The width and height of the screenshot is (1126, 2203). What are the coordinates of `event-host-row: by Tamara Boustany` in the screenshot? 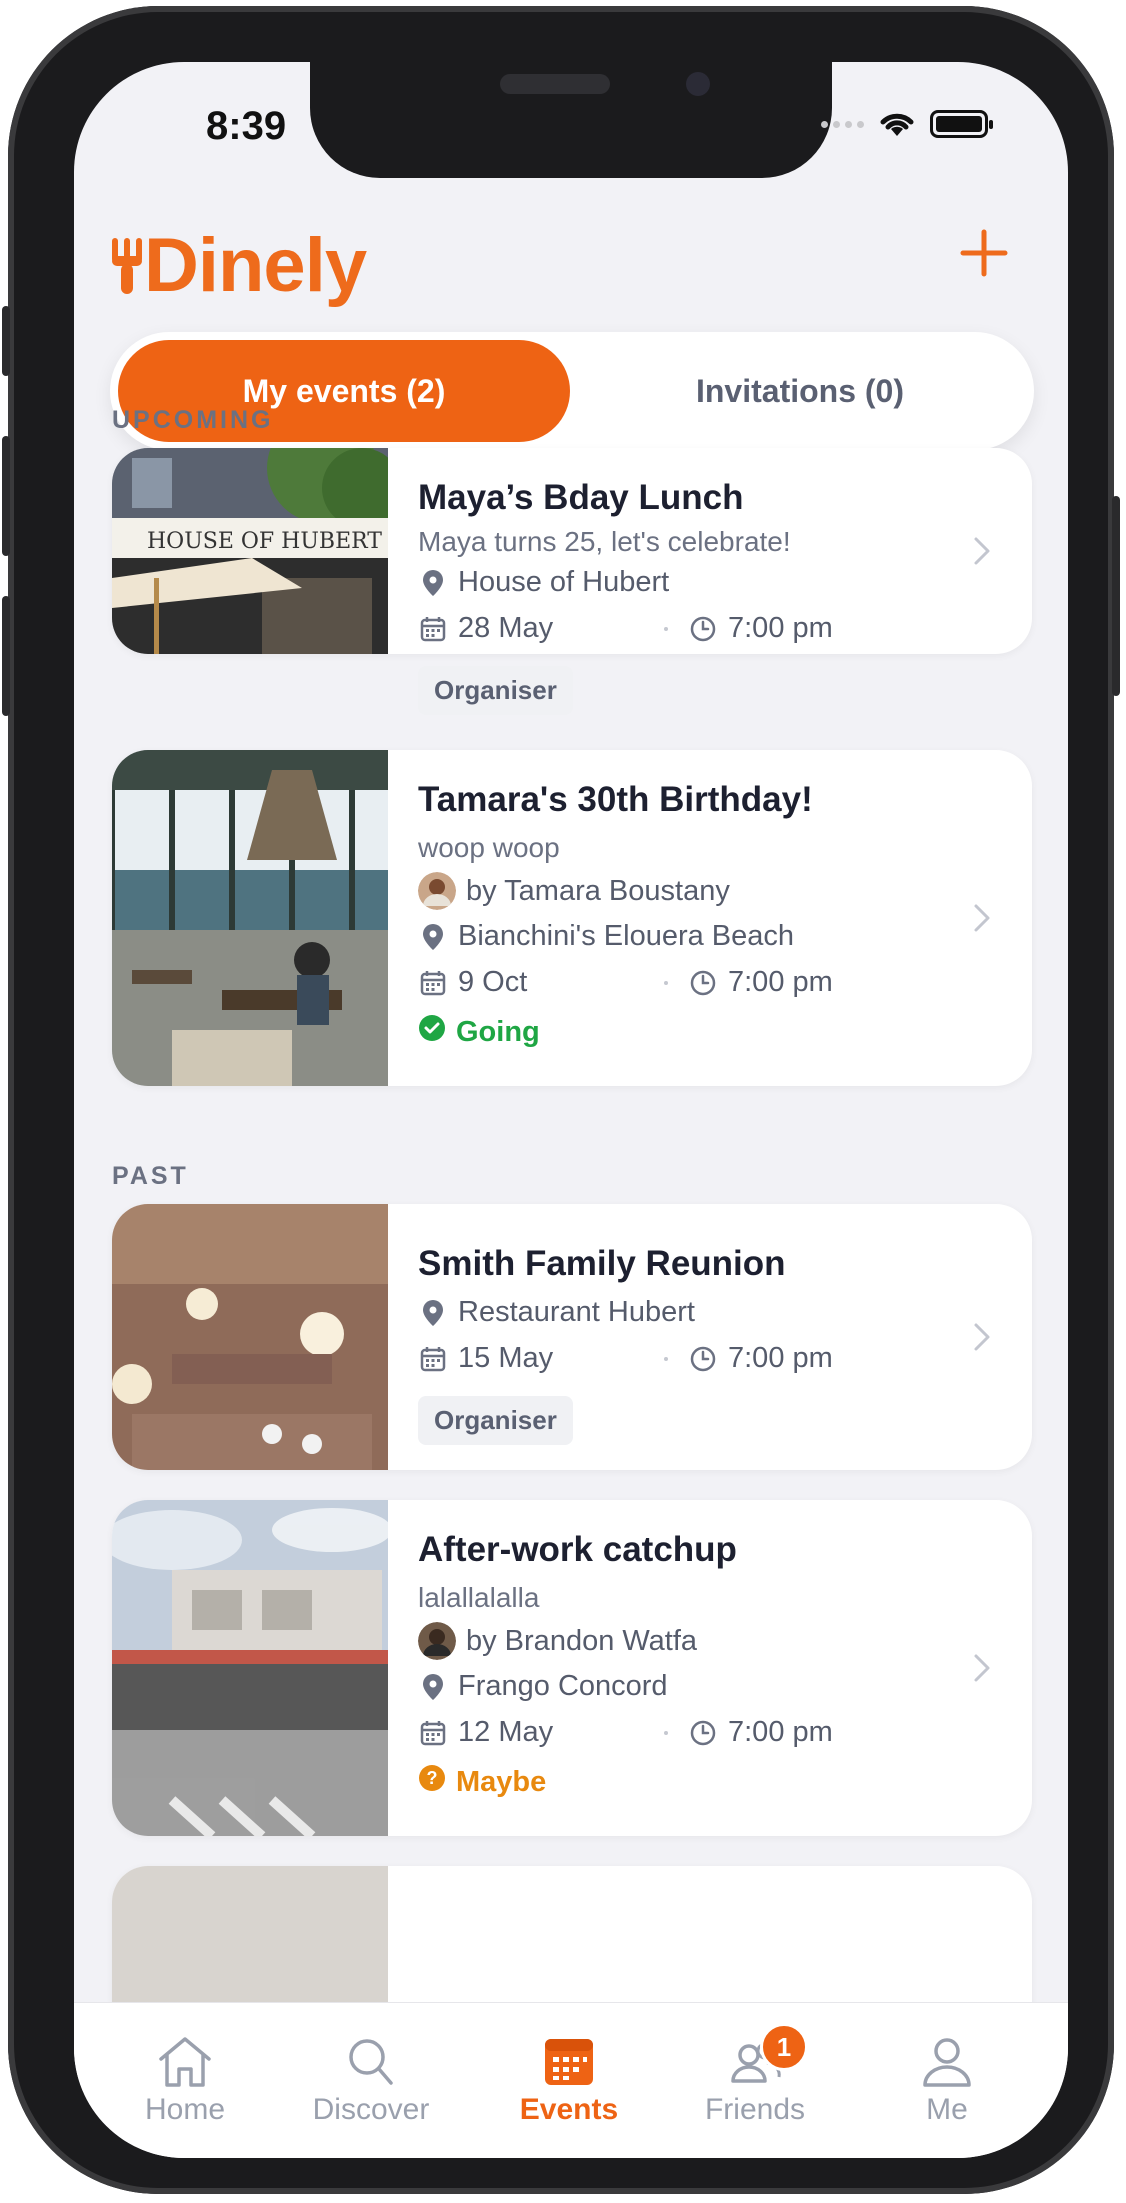 It's located at (574, 891).